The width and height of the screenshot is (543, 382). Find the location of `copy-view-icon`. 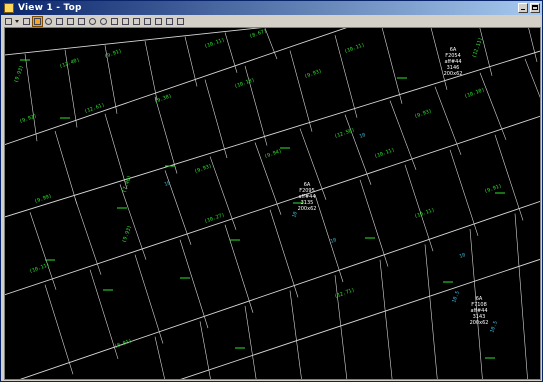

copy-view-icon is located at coordinates (125, 21).